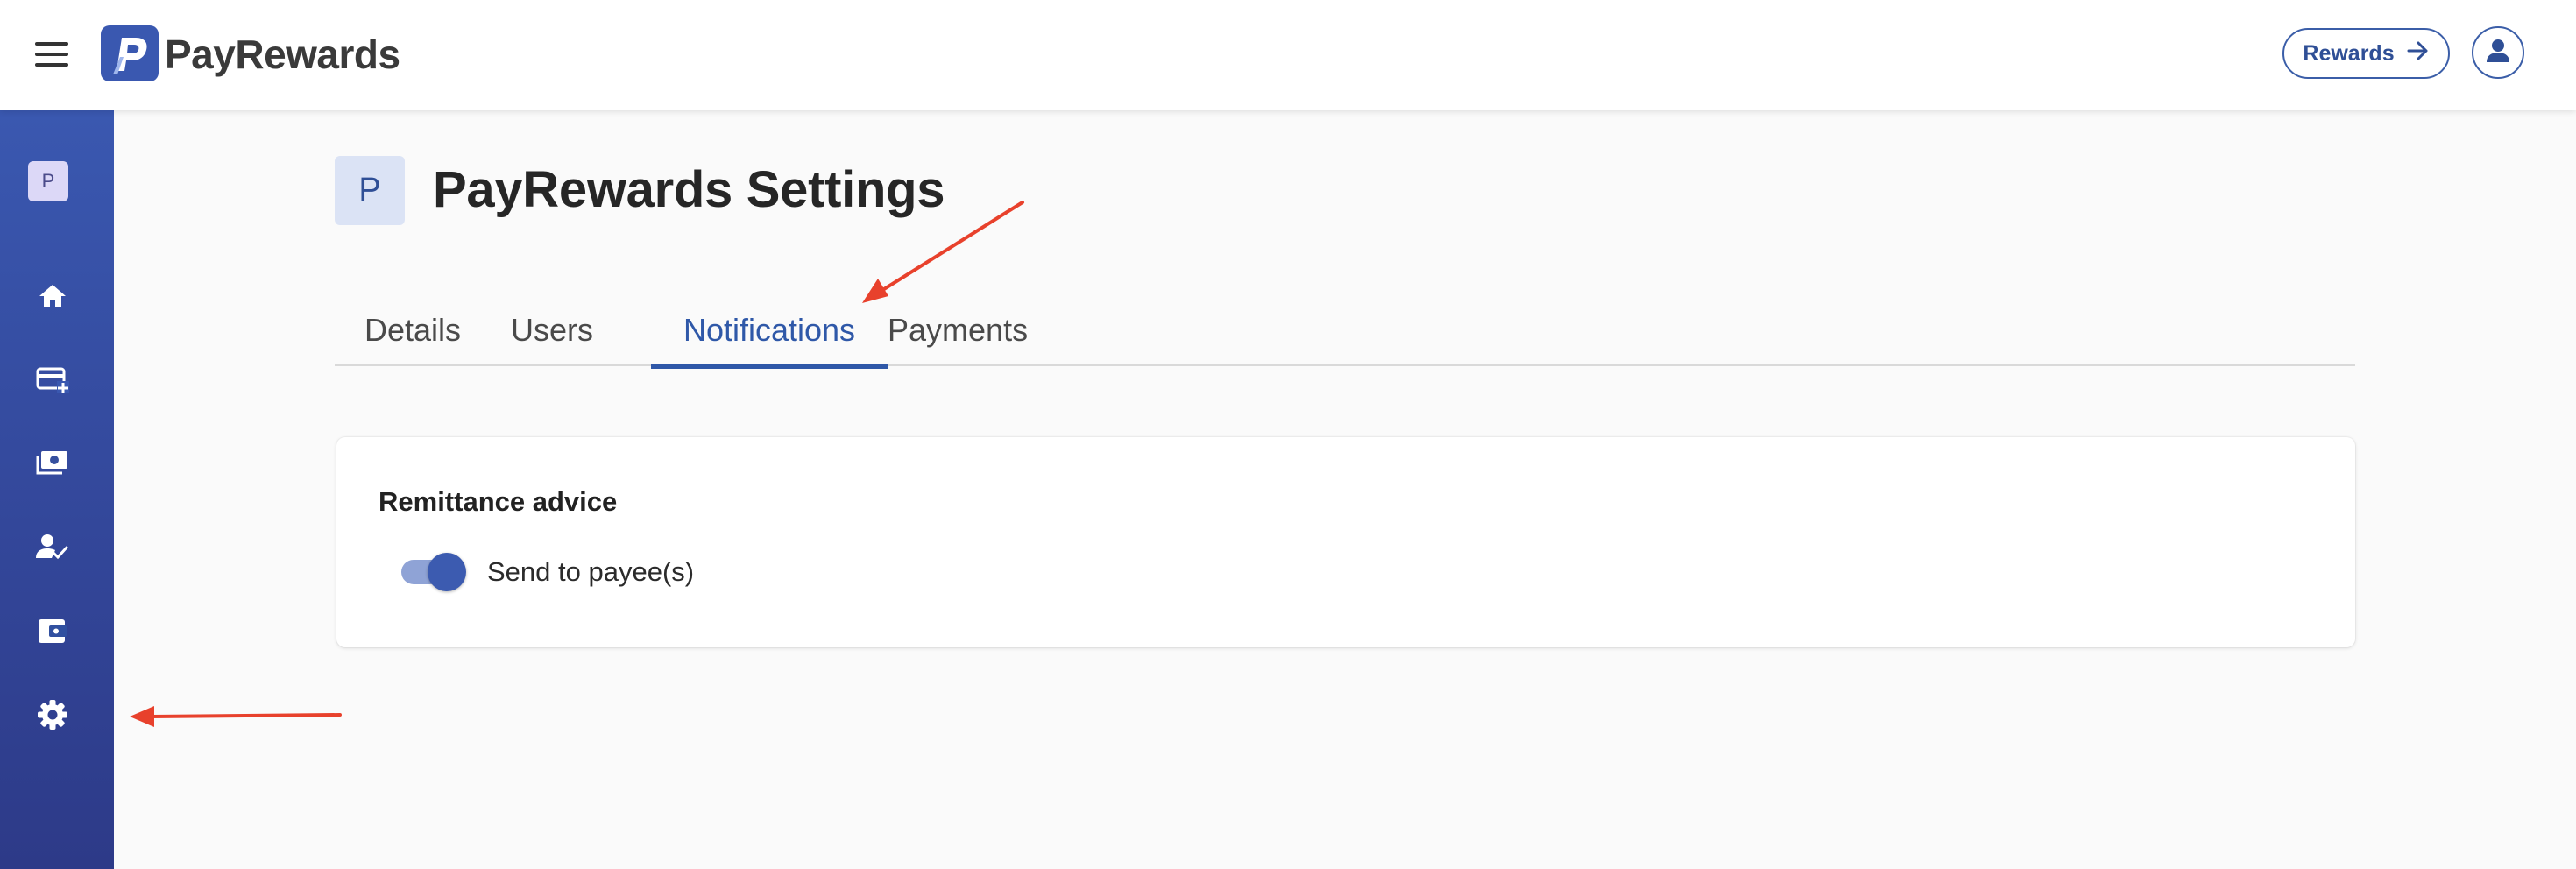 The width and height of the screenshot is (2576, 869). I want to click on rewards-button: Rewards, so click(2366, 53).